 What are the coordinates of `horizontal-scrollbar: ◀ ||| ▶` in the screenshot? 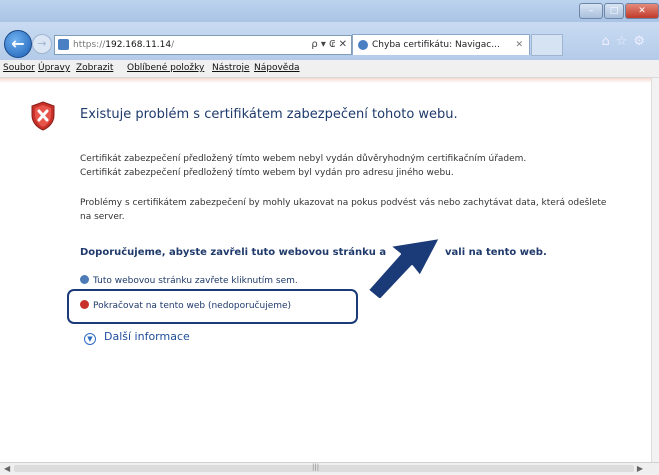 It's located at (329, 468).